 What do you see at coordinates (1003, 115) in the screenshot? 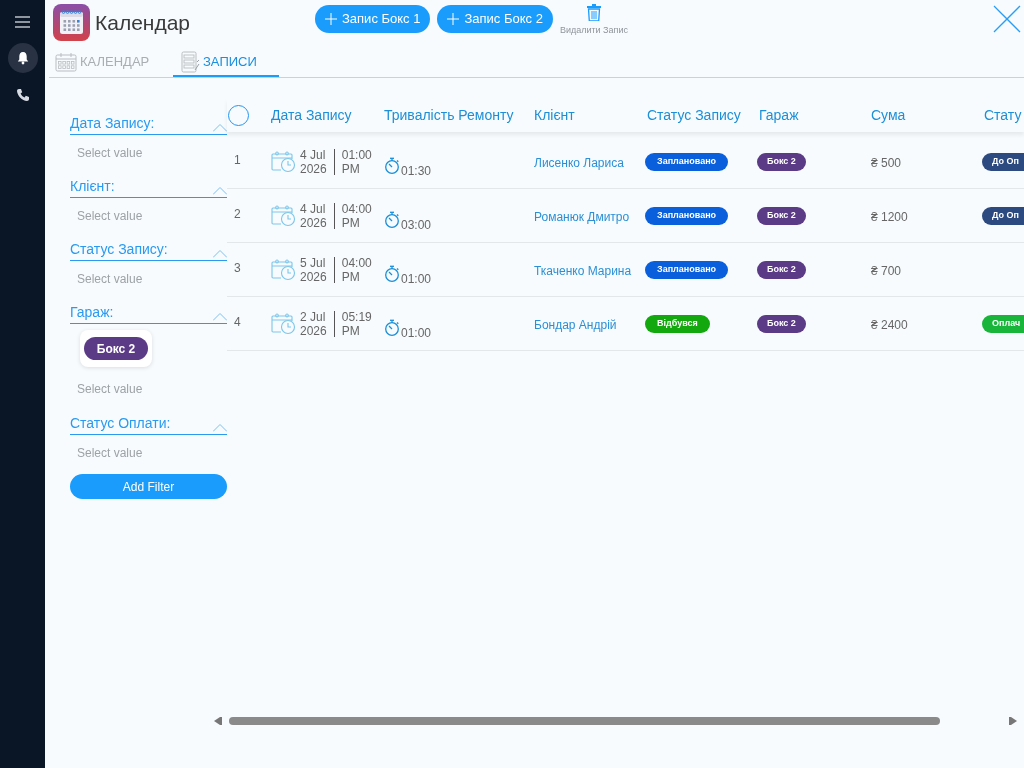
I see `column-header: Стату` at bounding box center [1003, 115].